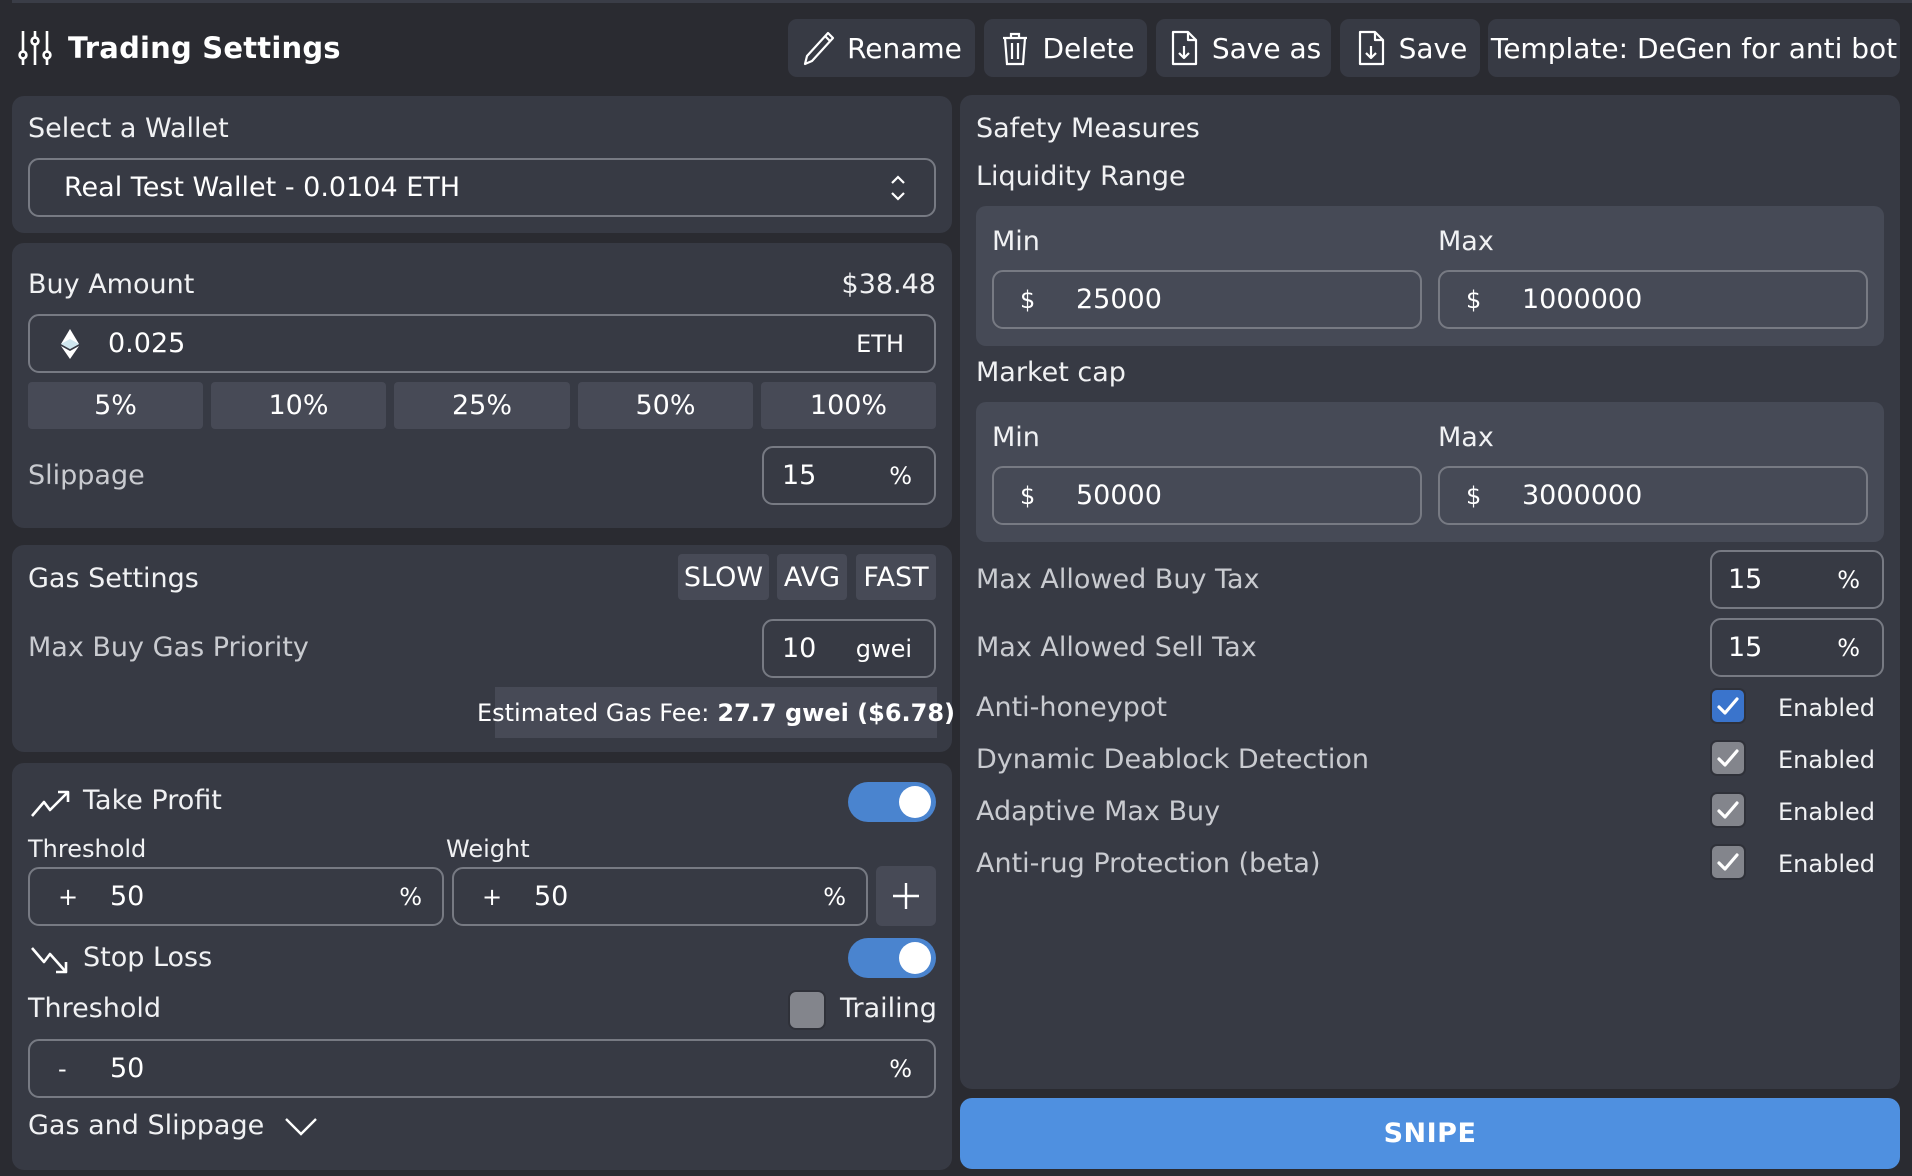  What do you see at coordinates (1071, 707) in the screenshot?
I see `anti-honeypot-label: Anti-honeypot` at bounding box center [1071, 707].